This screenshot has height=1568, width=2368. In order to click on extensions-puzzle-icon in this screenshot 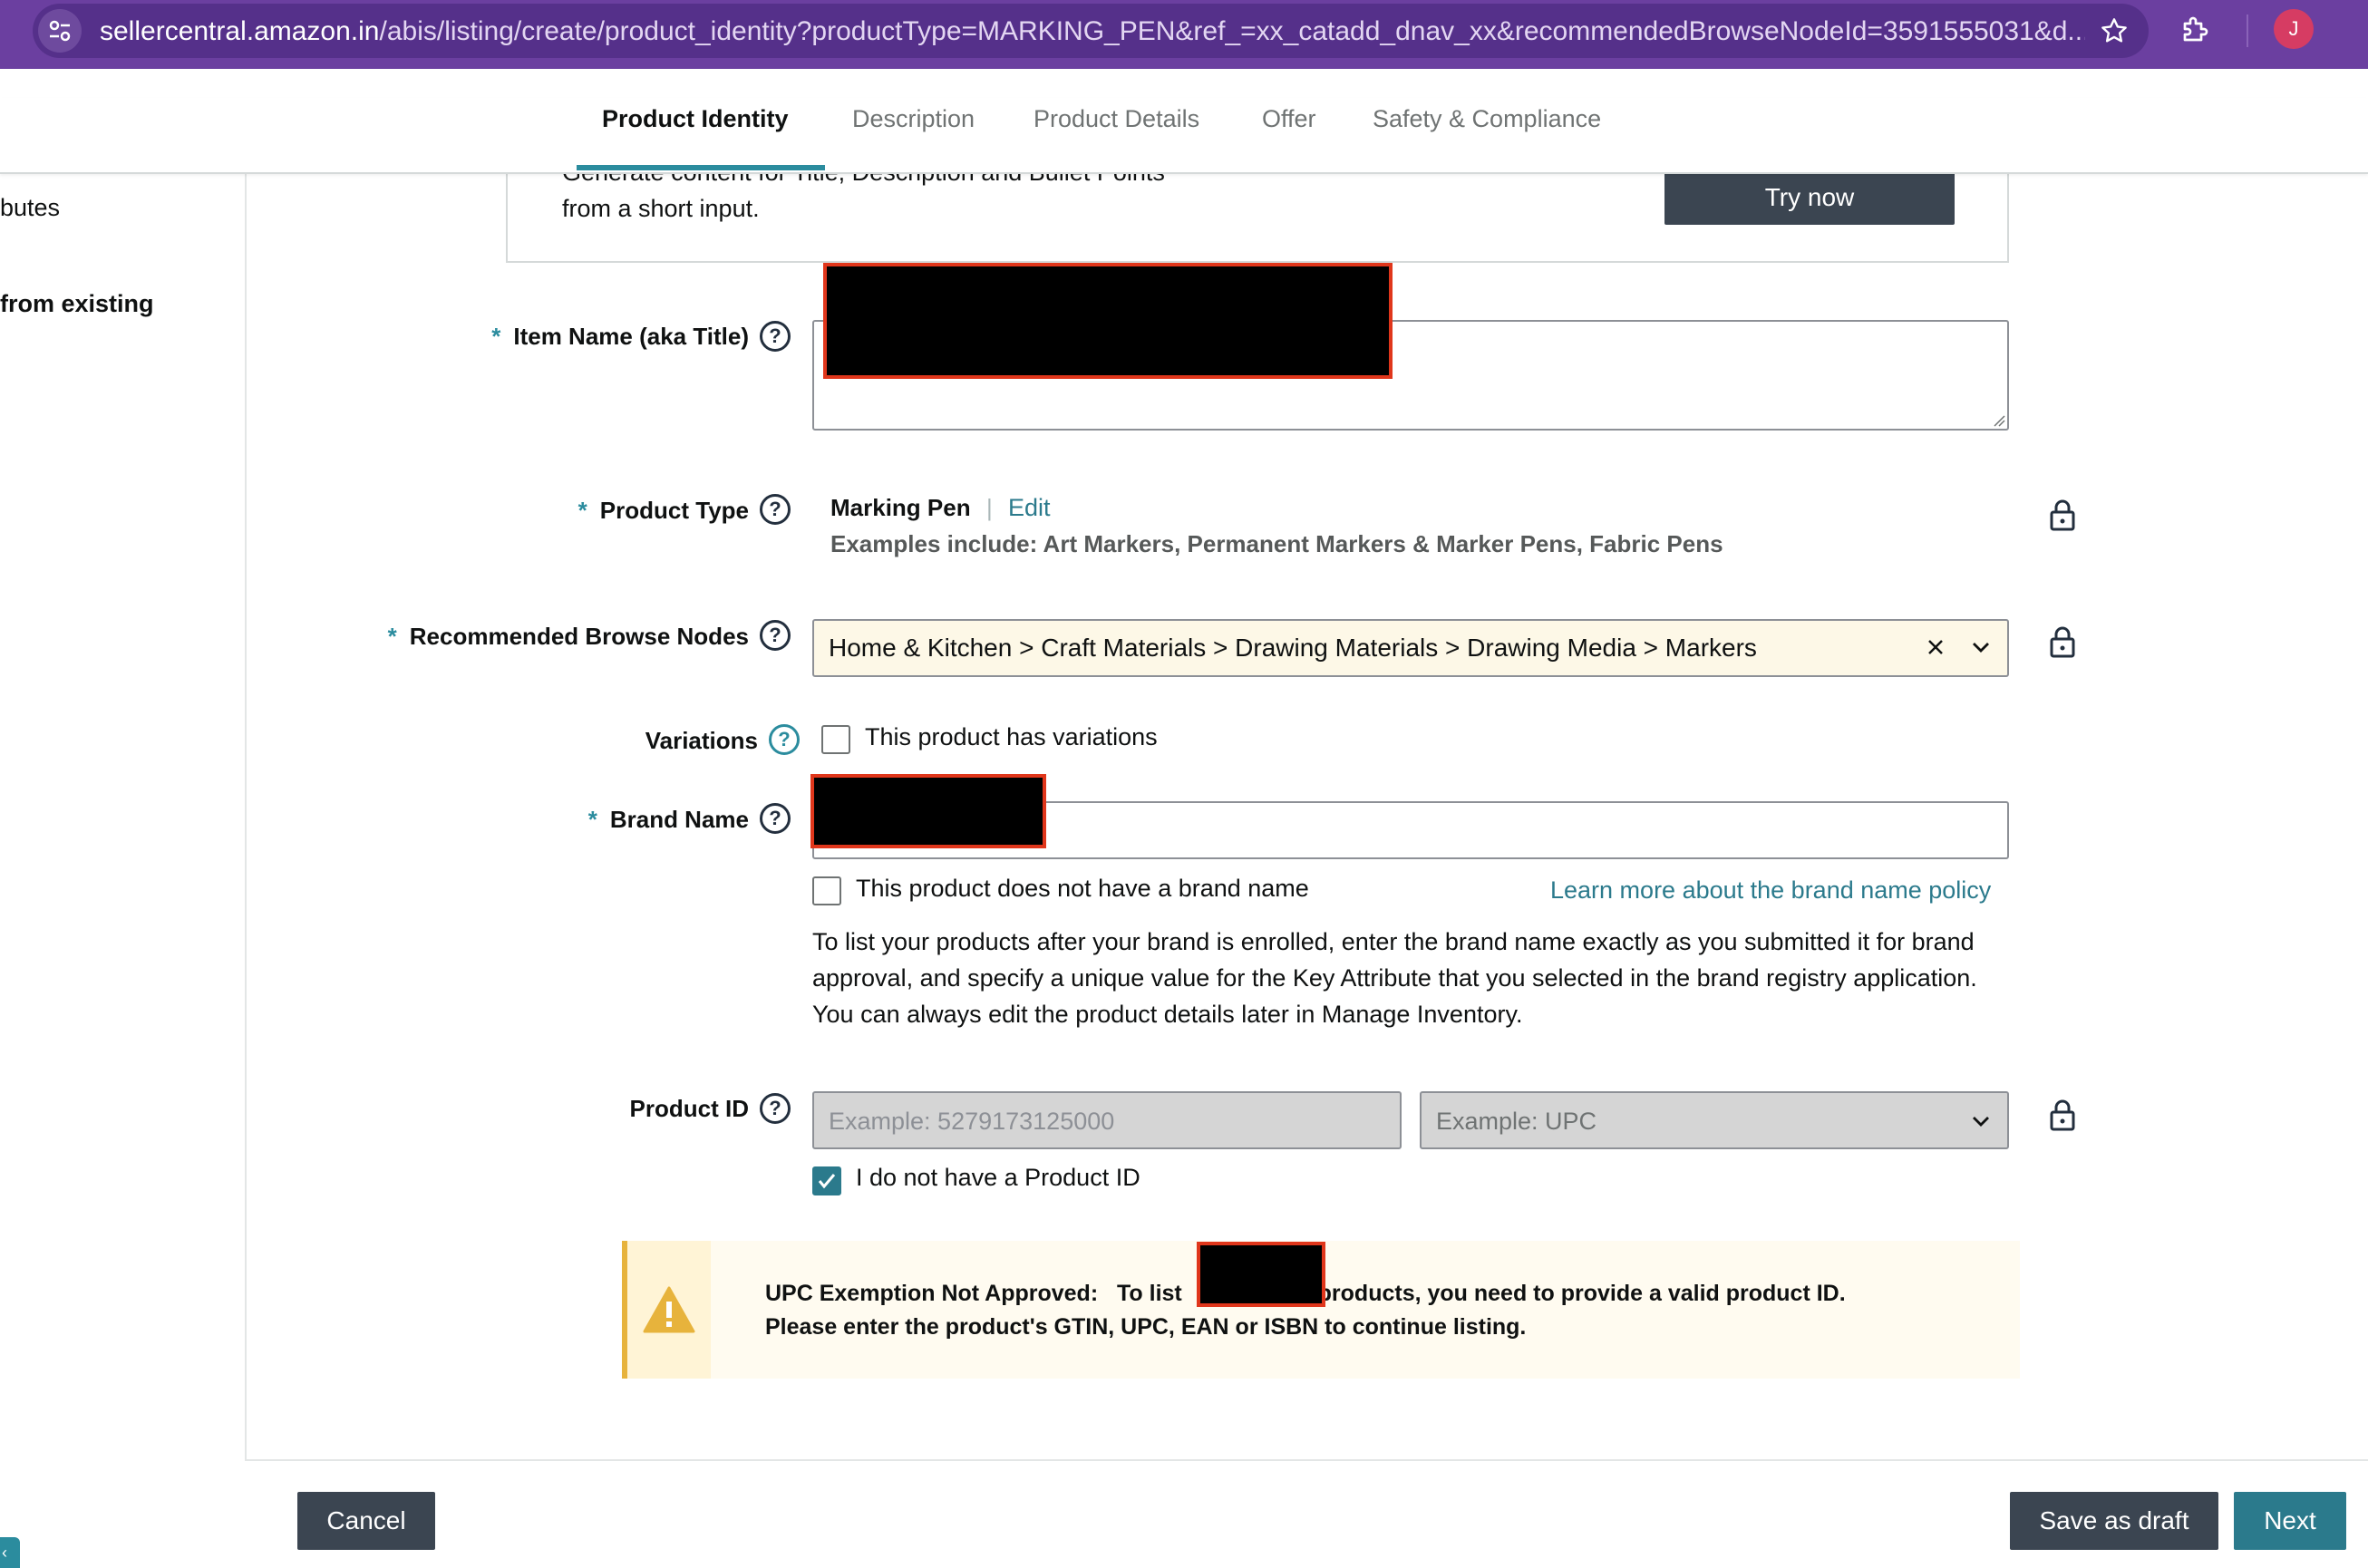, I will do `click(2196, 29)`.